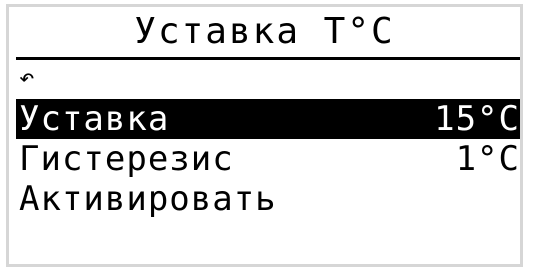  Describe the element at coordinates (94, 119) in the screenshot. I see `menu-item-label: Уставка` at that location.